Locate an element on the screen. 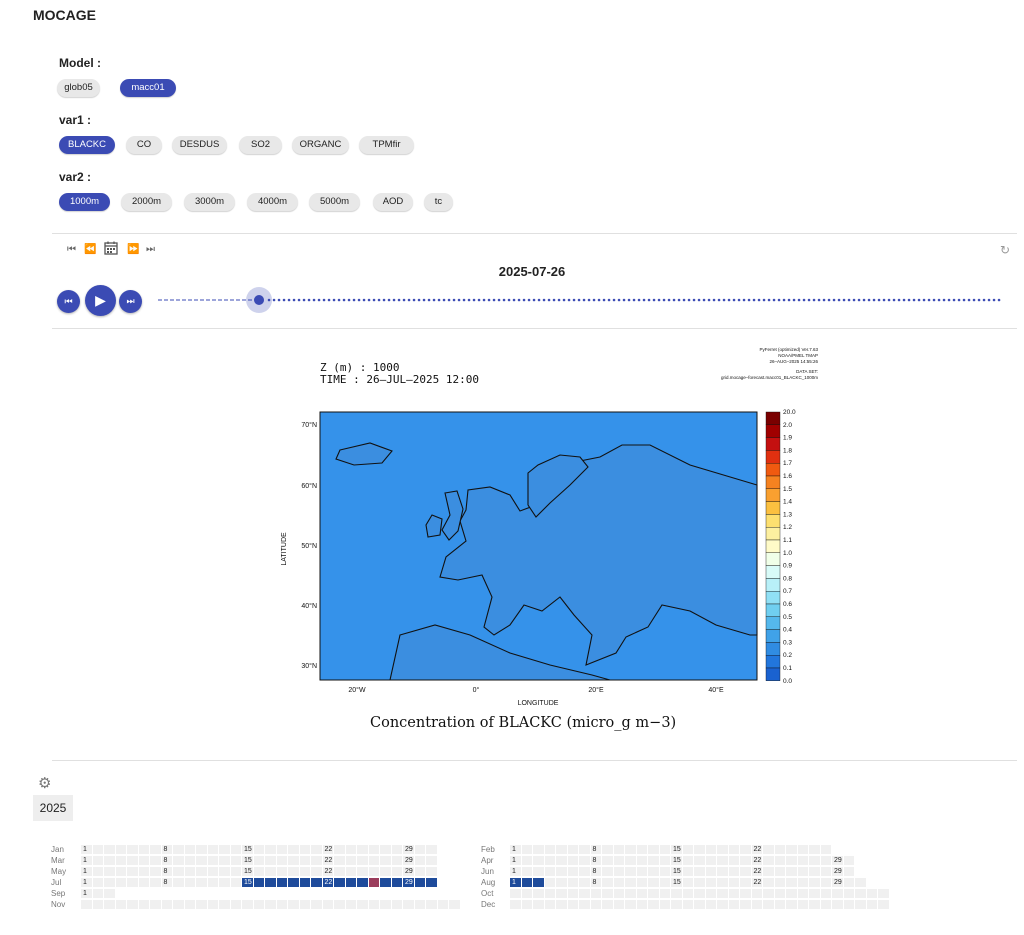 This screenshot has height=935, width=1024. year-selector: 2025 is located at coordinates (53, 808).